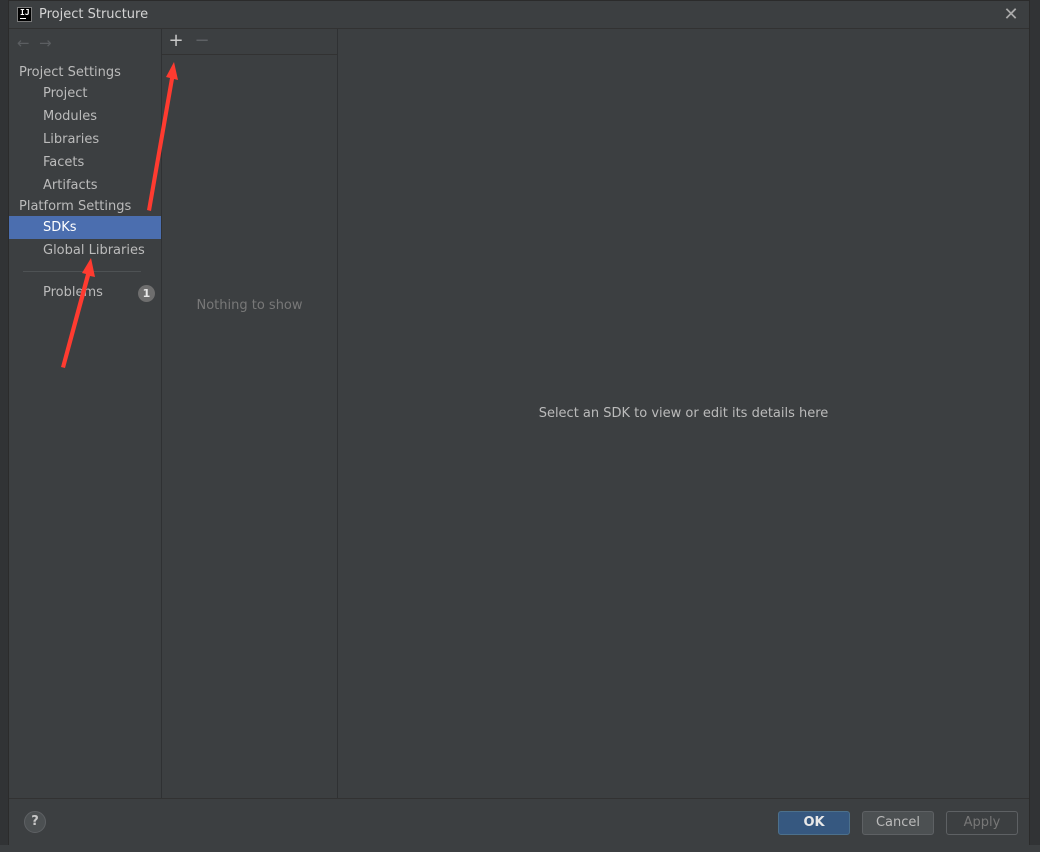  Describe the element at coordinates (75, 206) in the screenshot. I see `platform-settings-header: Platform Settings` at that location.